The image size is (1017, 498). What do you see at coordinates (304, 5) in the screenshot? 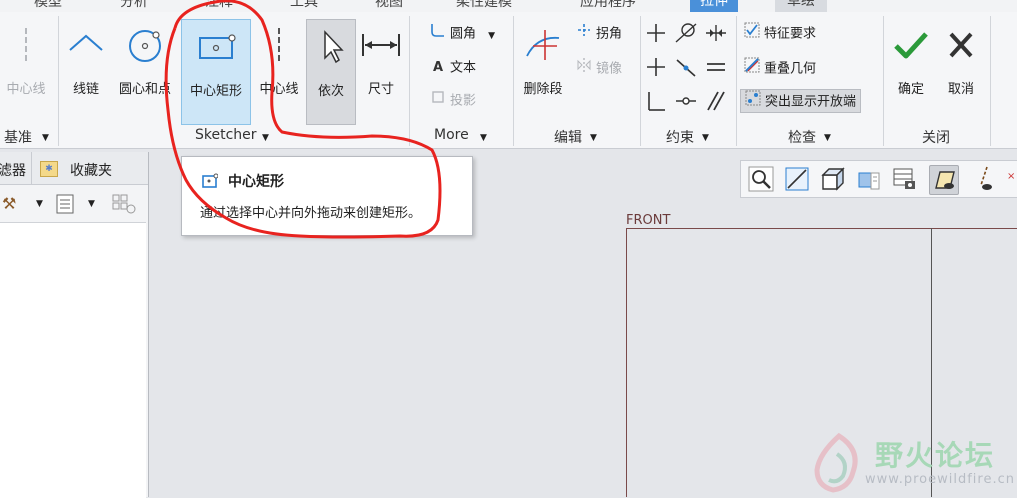
I see `tab-tools: 工具` at bounding box center [304, 5].